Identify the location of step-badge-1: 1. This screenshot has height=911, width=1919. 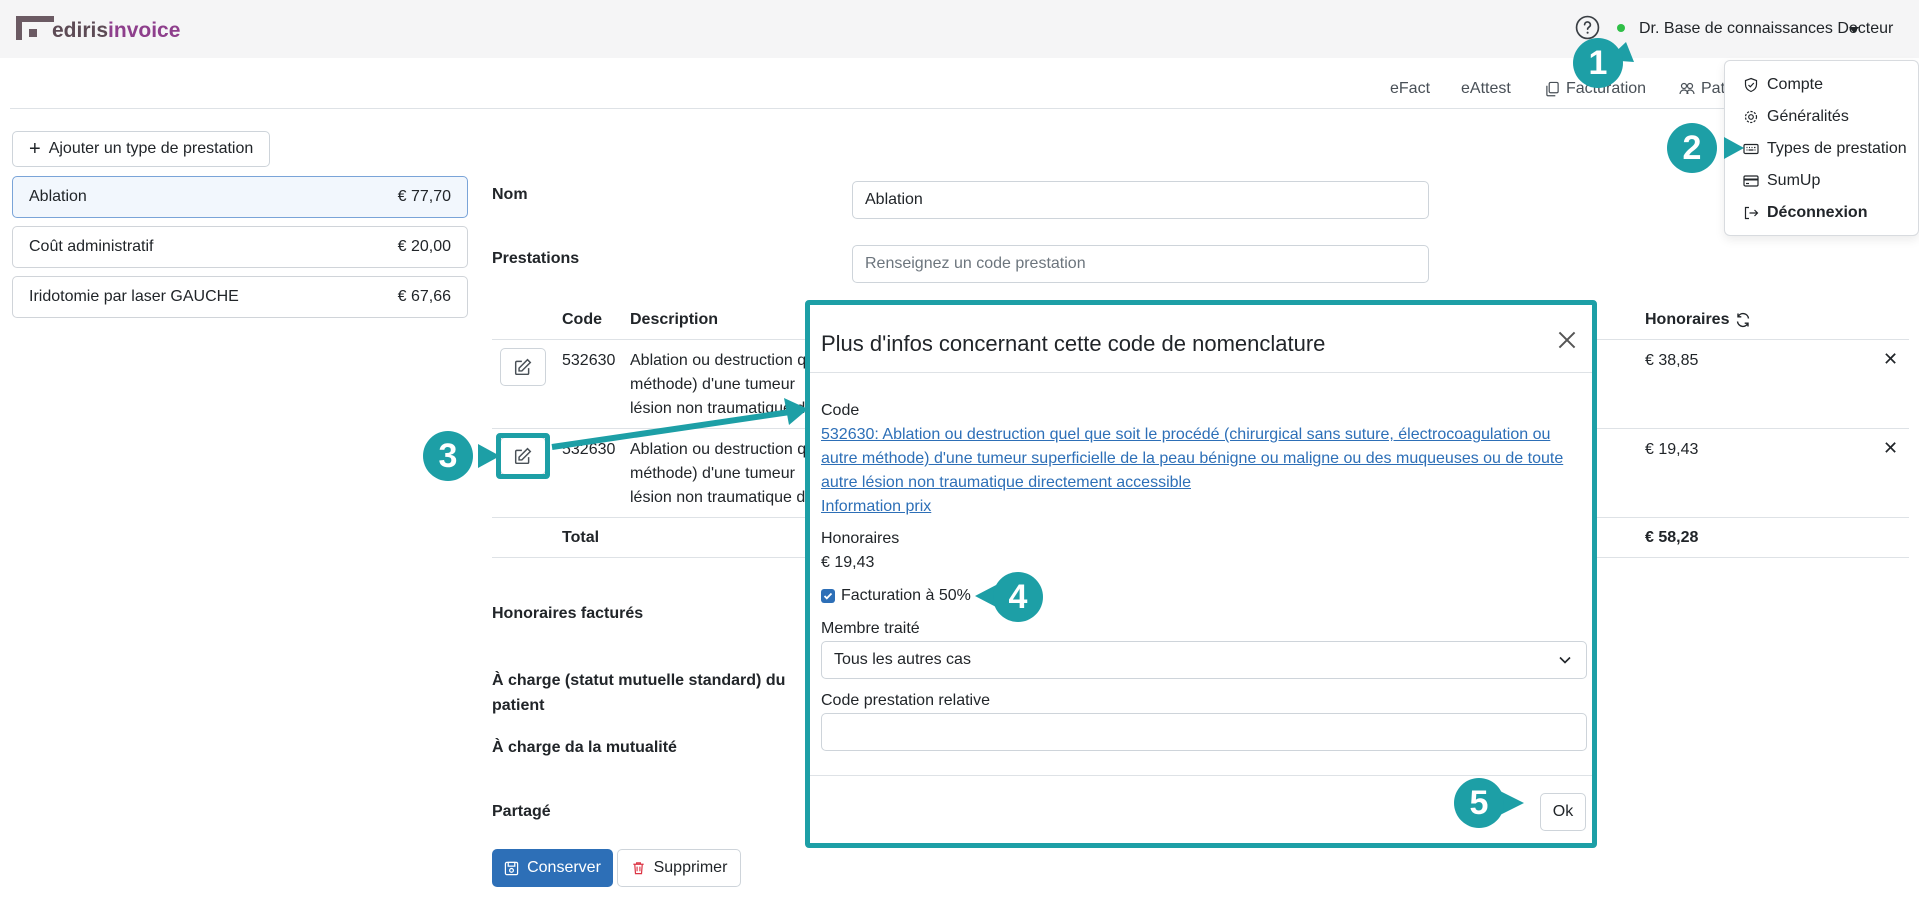
(1598, 63).